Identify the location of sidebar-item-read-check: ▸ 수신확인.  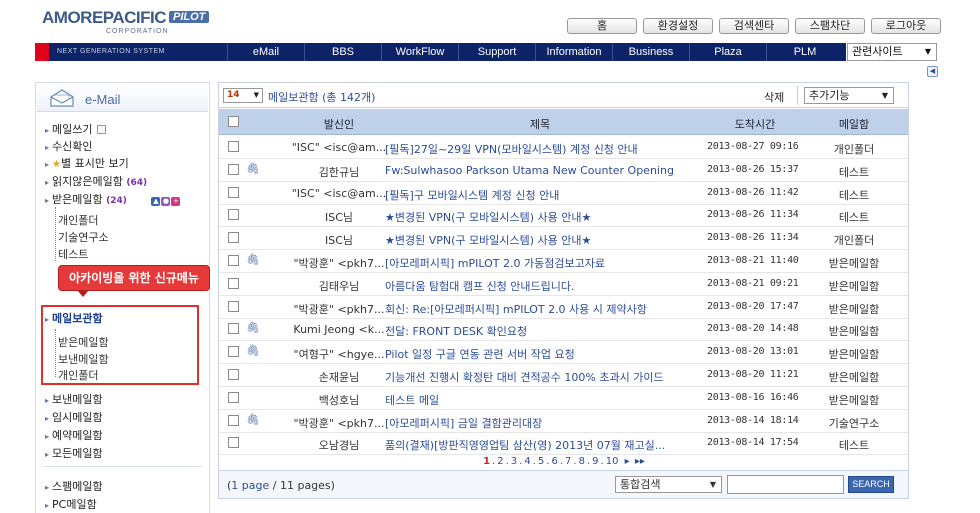
(69, 146).